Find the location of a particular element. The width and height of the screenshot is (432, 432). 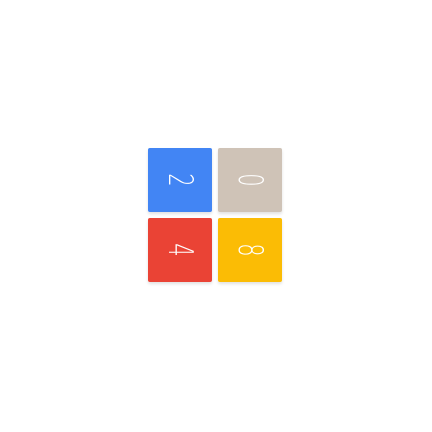

tile-yellow: 8 is located at coordinates (250, 250).